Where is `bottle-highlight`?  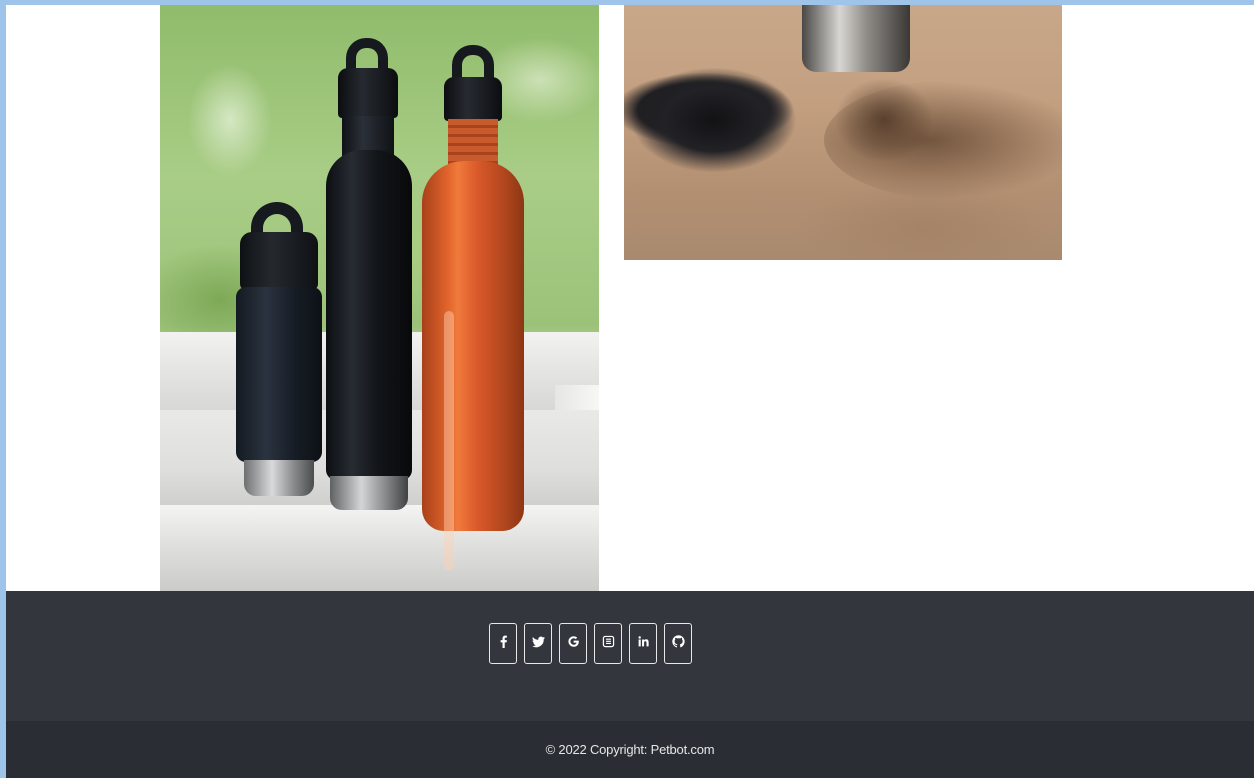
bottle-highlight is located at coordinates (449, 441).